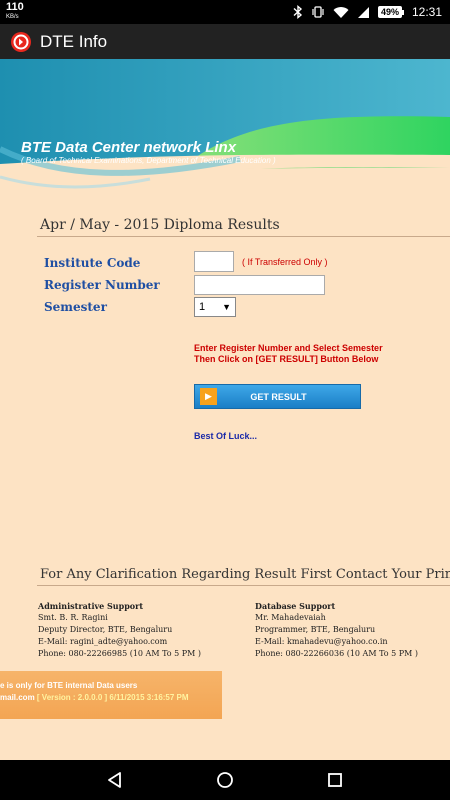 The image size is (450, 800). What do you see at coordinates (92, 263) in the screenshot?
I see `institute-code-label: Institute Code` at bounding box center [92, 263].